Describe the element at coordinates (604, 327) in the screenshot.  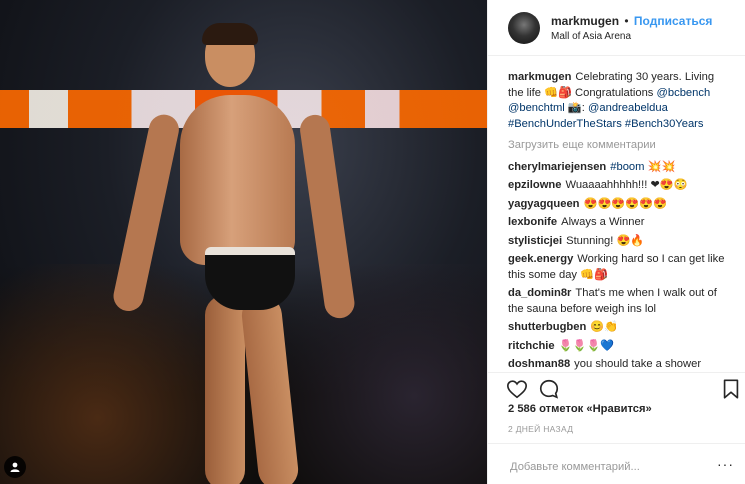
I see `comment-text: 😊👏` at that location.